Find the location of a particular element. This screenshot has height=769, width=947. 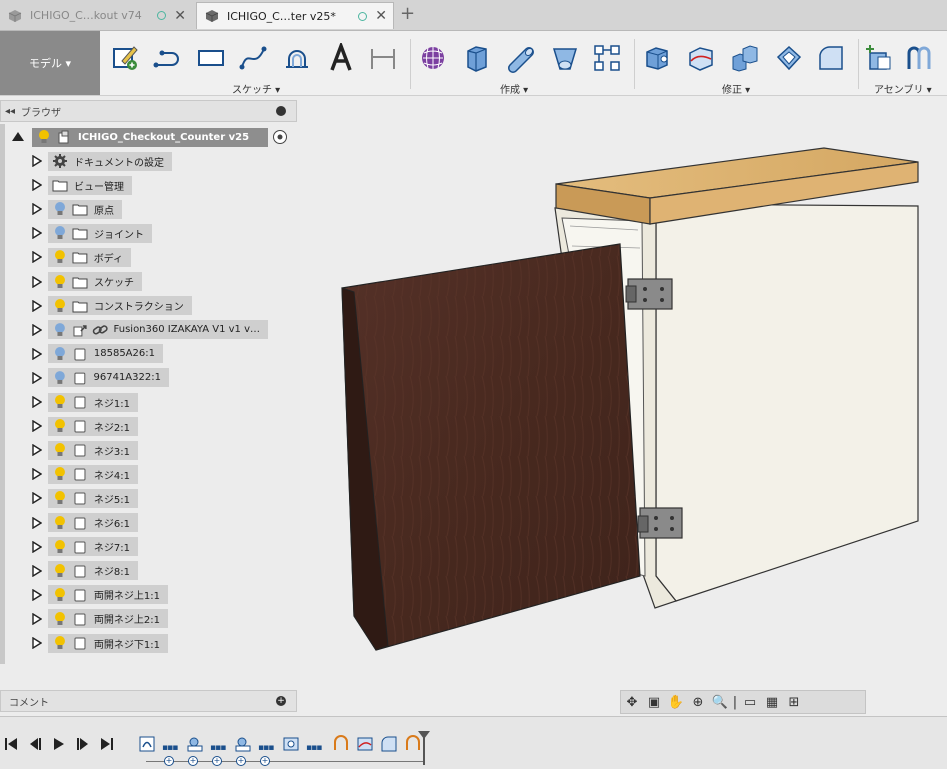

tree-item-chip: ネジ8:1 is located at coordinates (93, 571).